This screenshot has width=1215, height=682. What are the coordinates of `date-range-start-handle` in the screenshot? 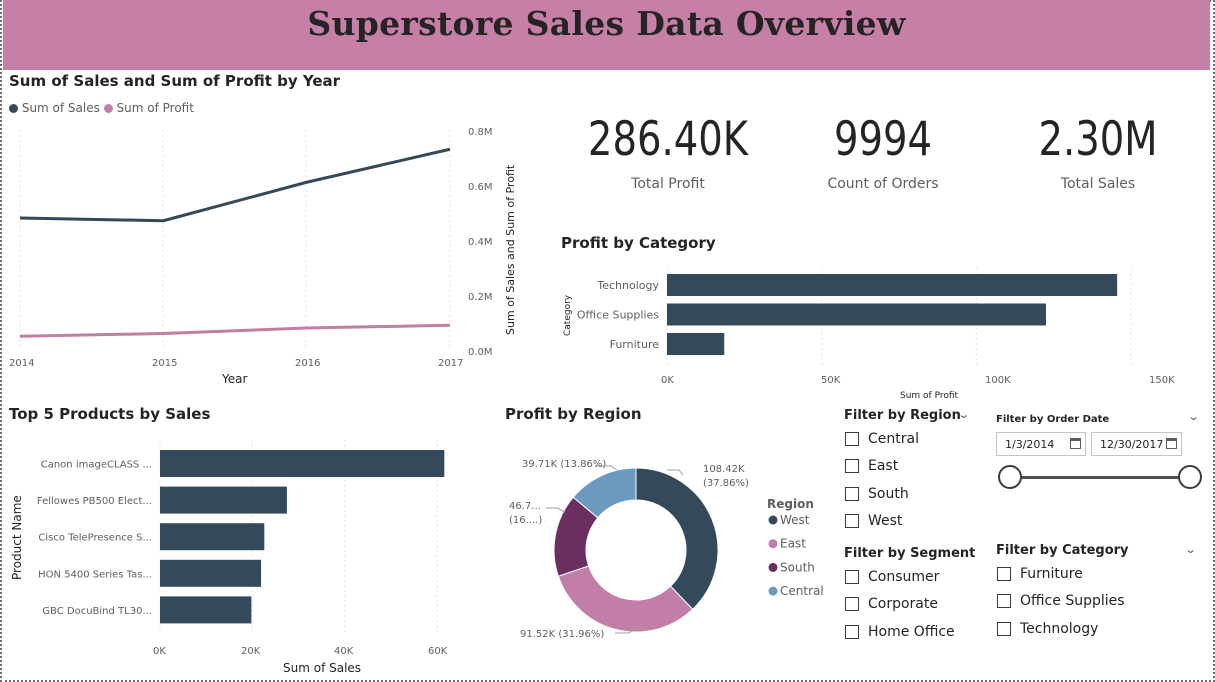 It's located at (1010, 477).